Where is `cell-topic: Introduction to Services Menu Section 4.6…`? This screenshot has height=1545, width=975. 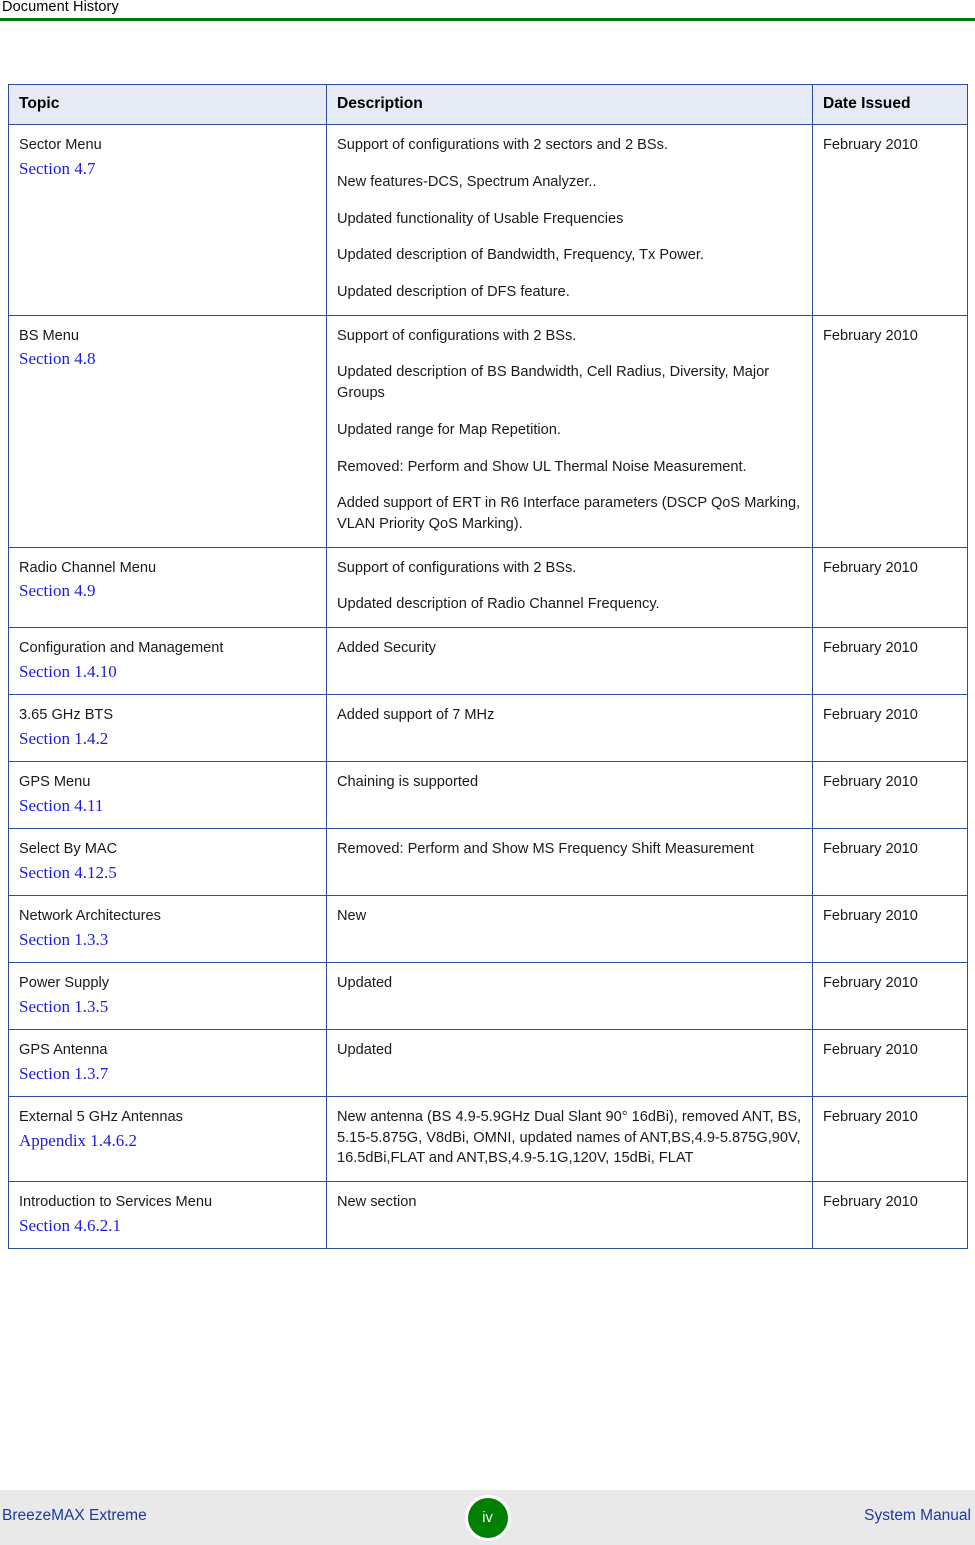 cell-topic: Introduction to Services Menu Section 4.6… is located at coordinates (167, 1215).